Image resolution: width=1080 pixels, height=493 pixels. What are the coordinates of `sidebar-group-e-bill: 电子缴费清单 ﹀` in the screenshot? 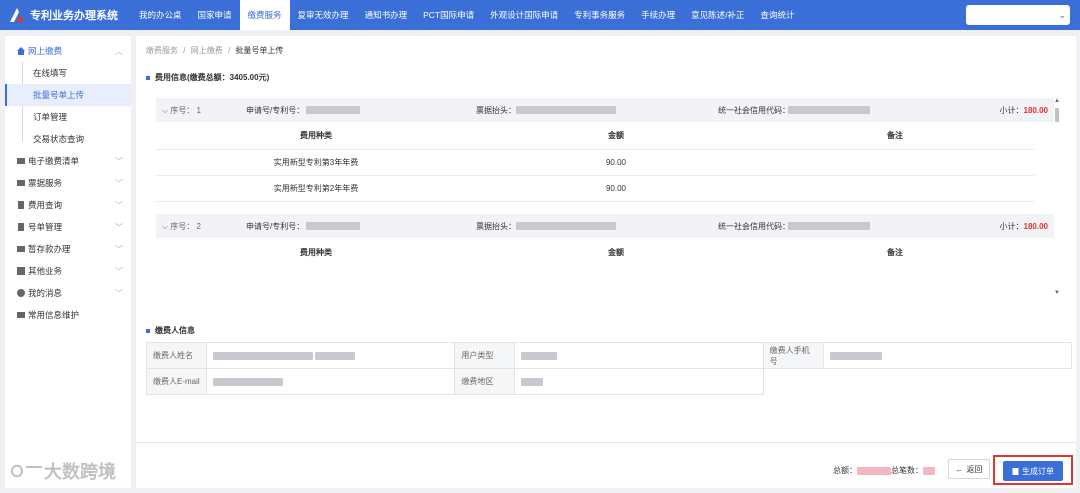 It's located at (68, 161).